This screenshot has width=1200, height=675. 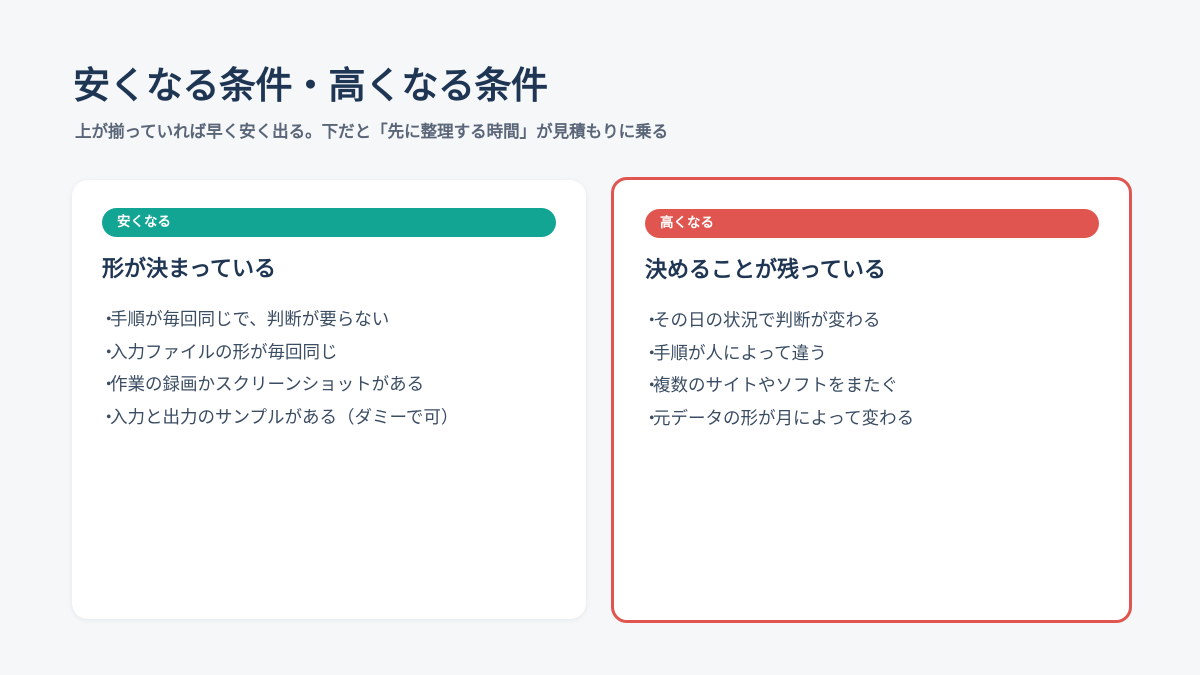 I want to click on list-item: ・手順が毎回同じで、判断が要らない, so click(x=279, y=320).